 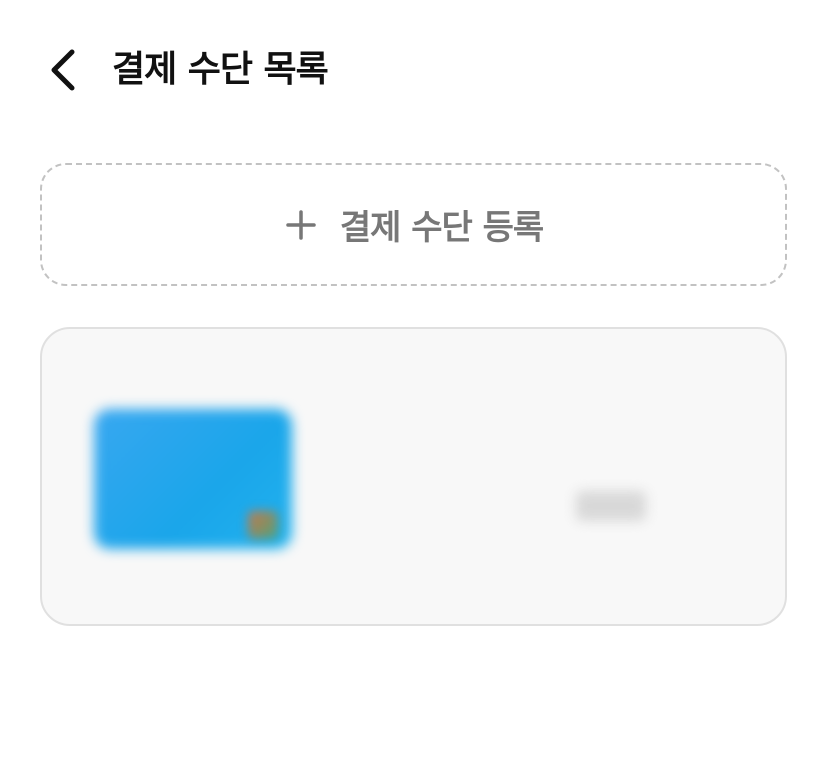 What do you see at coordinates (441, 228) in the screenshot?
I see `add-payment-method-label: 결제 수단 등록` at bounding box center [441, 228].